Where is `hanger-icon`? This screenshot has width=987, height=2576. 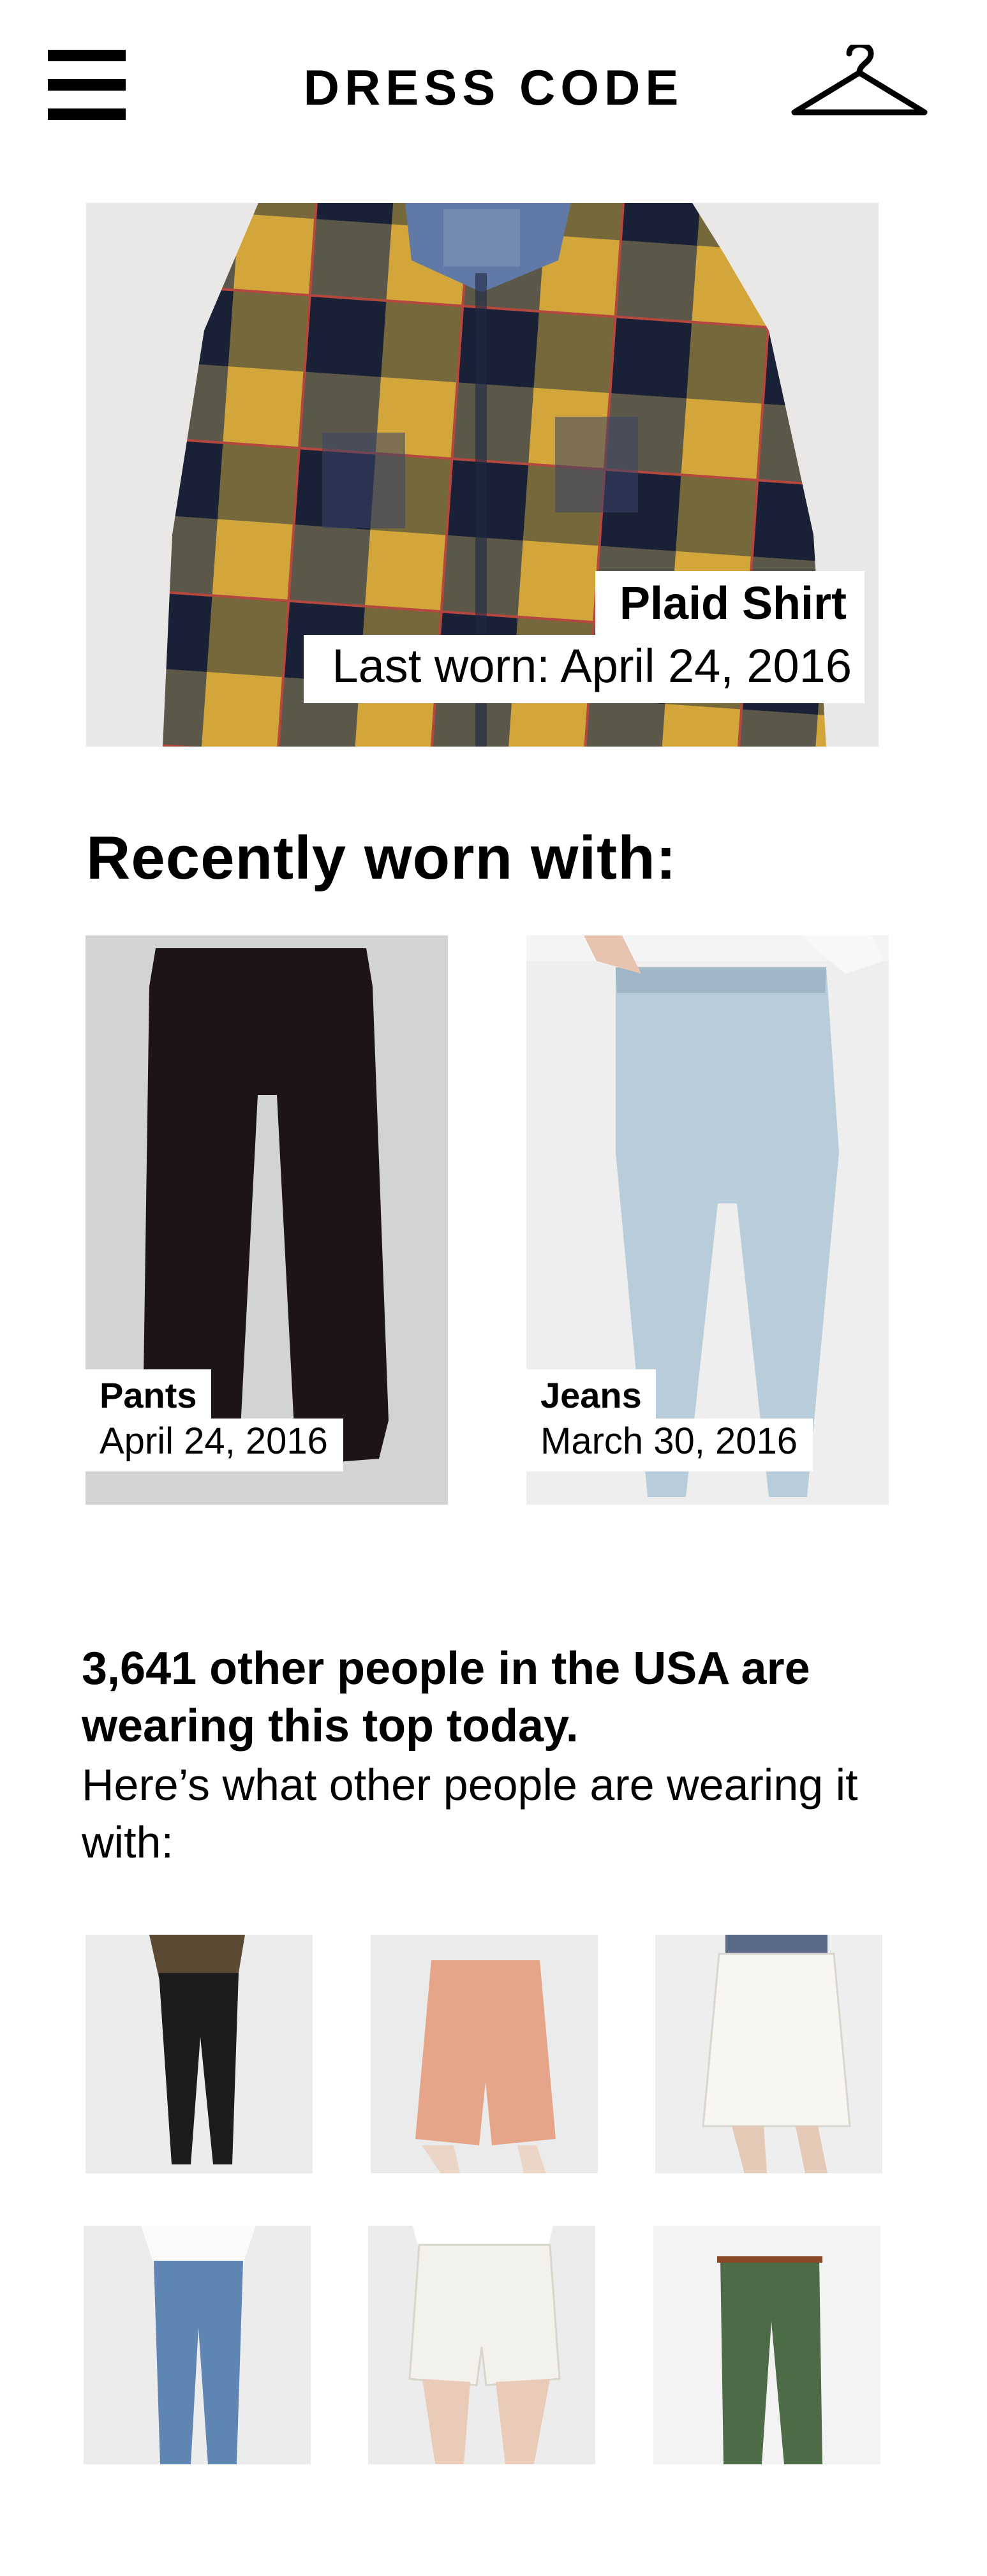 hanger-icon is located at coordinates (859, 81).